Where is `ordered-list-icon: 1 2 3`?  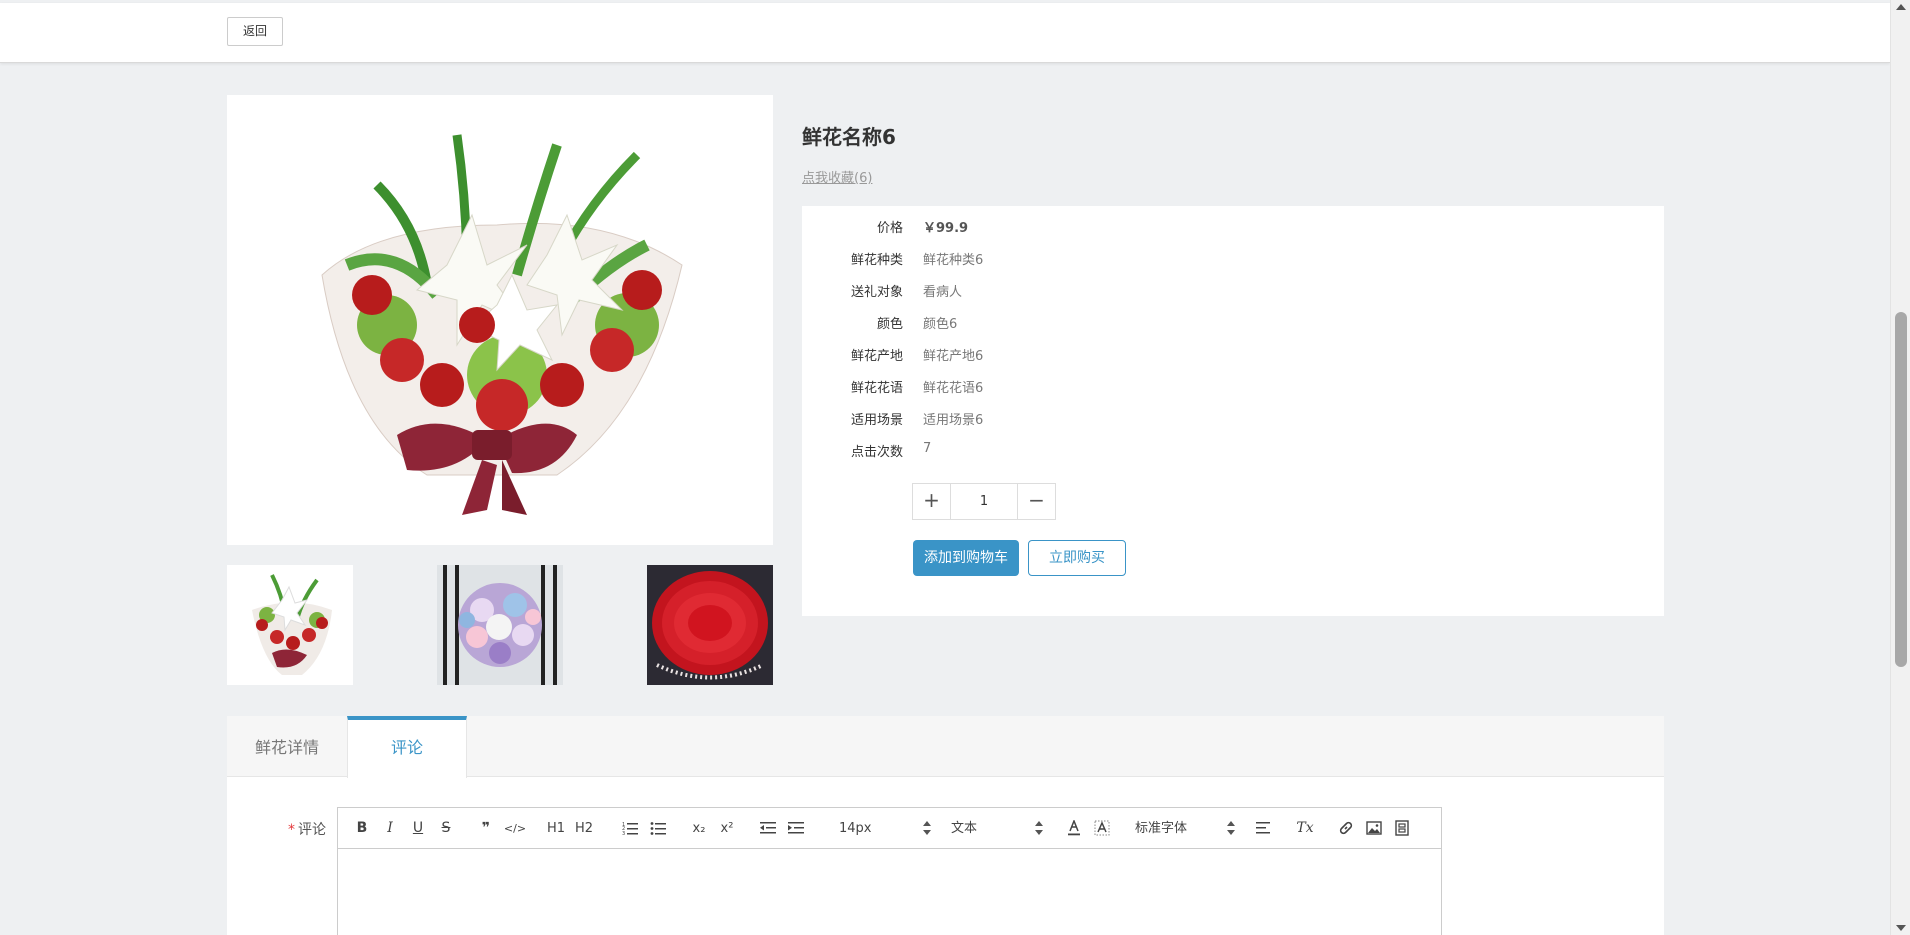 ordered-list-icon: 1 2 3 is located at coordinates (630, 828).